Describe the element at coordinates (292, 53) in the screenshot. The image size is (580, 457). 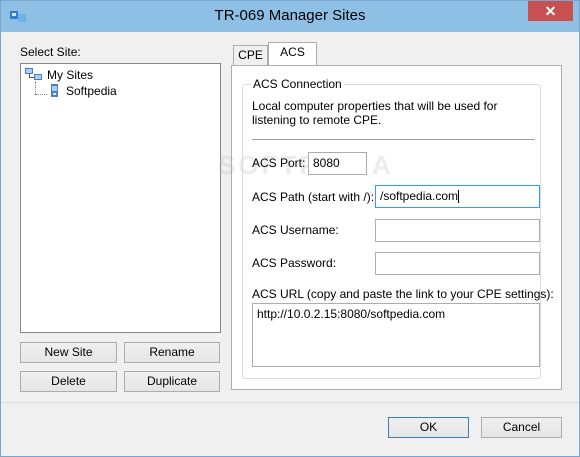
I see `tab-acs: ACS` at that location.